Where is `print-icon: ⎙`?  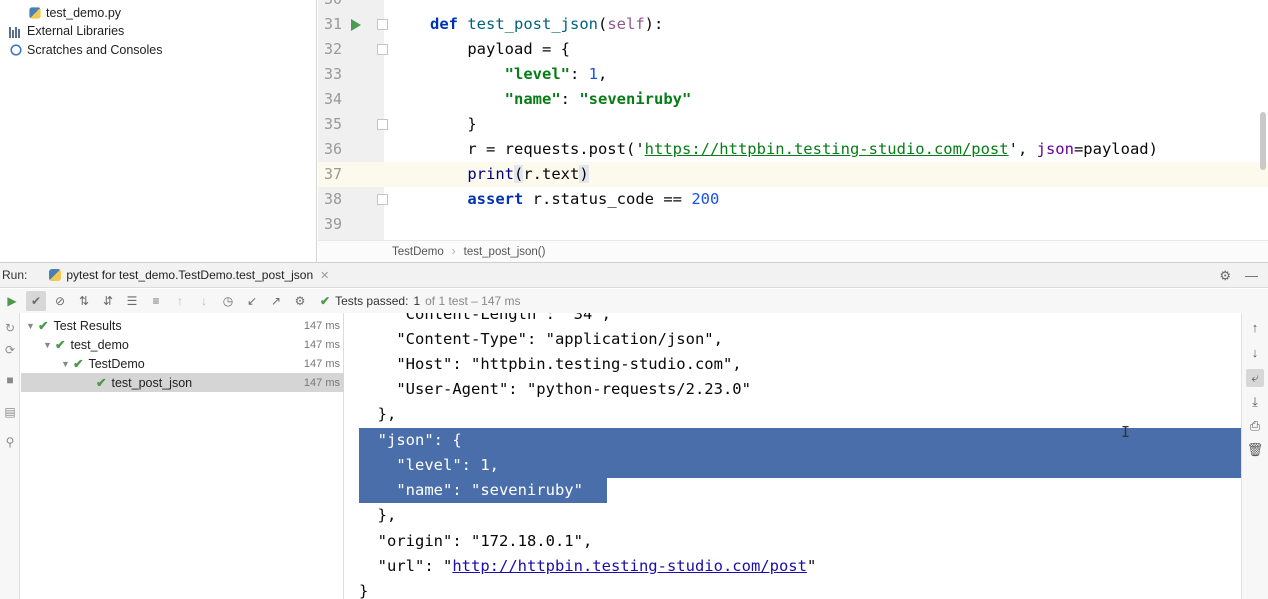
print-icon: ⎙ is located at coordinates (1255, 426).